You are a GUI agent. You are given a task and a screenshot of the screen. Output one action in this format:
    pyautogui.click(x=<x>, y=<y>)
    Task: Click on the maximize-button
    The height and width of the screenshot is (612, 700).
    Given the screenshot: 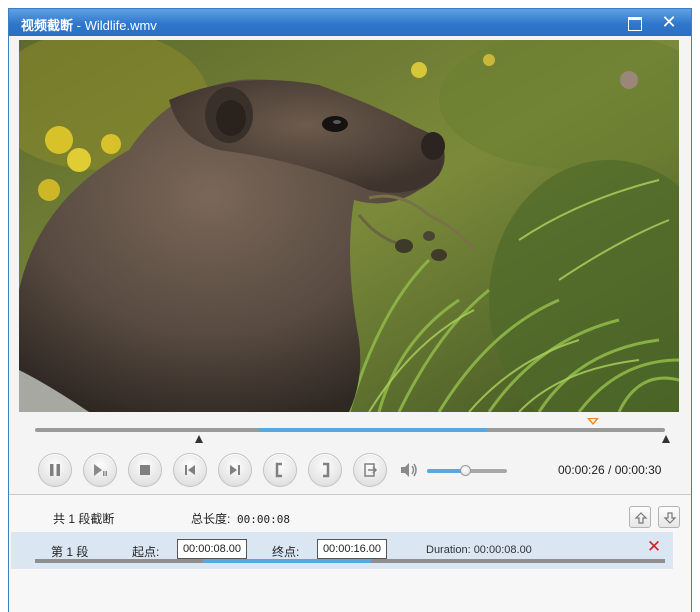 What is the action you would take?
    pyautogui.click(x=634, y=22)
    